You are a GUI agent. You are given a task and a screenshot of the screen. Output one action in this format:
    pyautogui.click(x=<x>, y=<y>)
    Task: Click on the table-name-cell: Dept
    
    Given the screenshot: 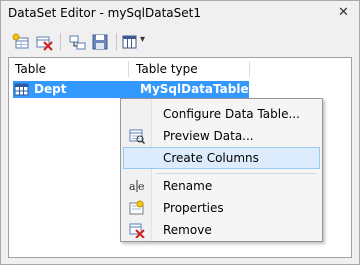 What is the action you would take?
    pyautogui.click(x=50, y=89)
    